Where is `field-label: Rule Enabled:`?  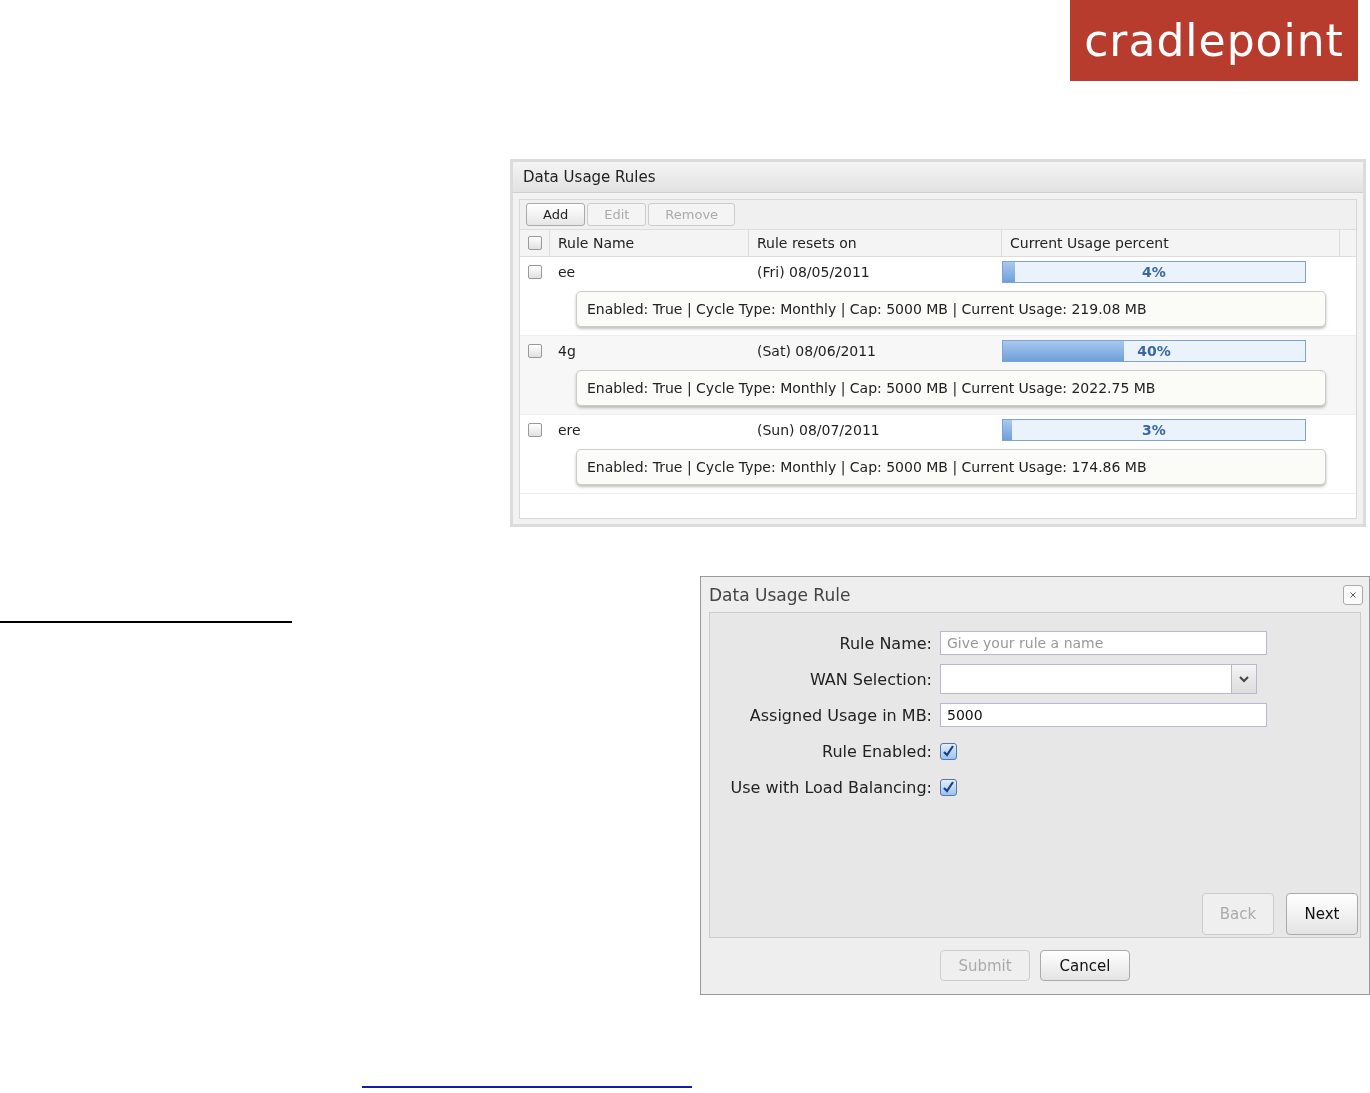 field-label: Rule Enabled: is located at coordinates (876, 751).